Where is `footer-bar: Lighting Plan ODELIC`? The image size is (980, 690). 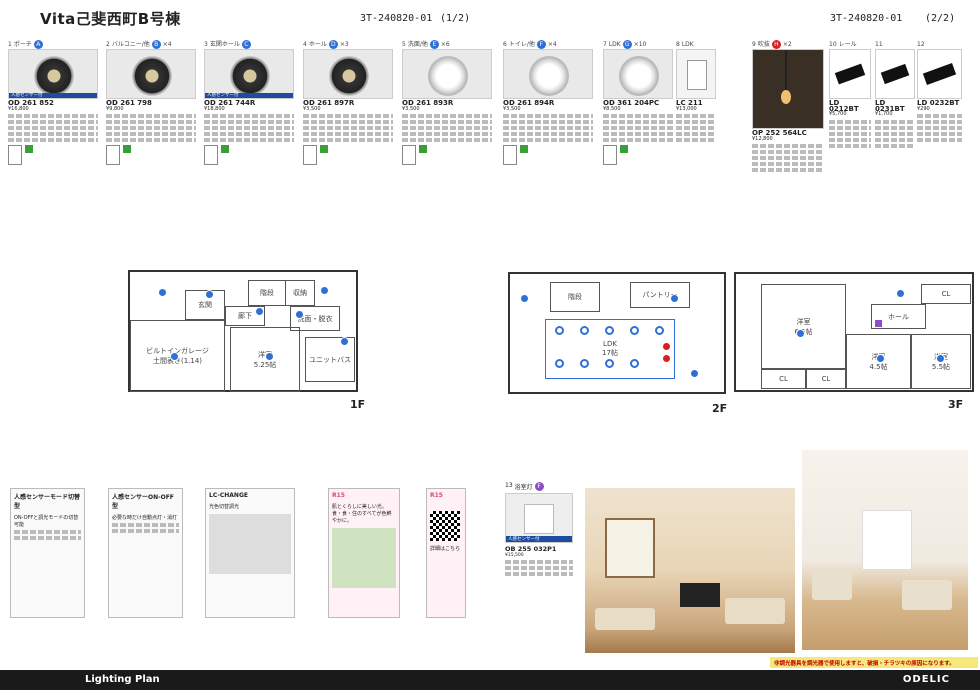
footer-bar: Lighting Plan ODELIC is located at coordinates (490, 680).